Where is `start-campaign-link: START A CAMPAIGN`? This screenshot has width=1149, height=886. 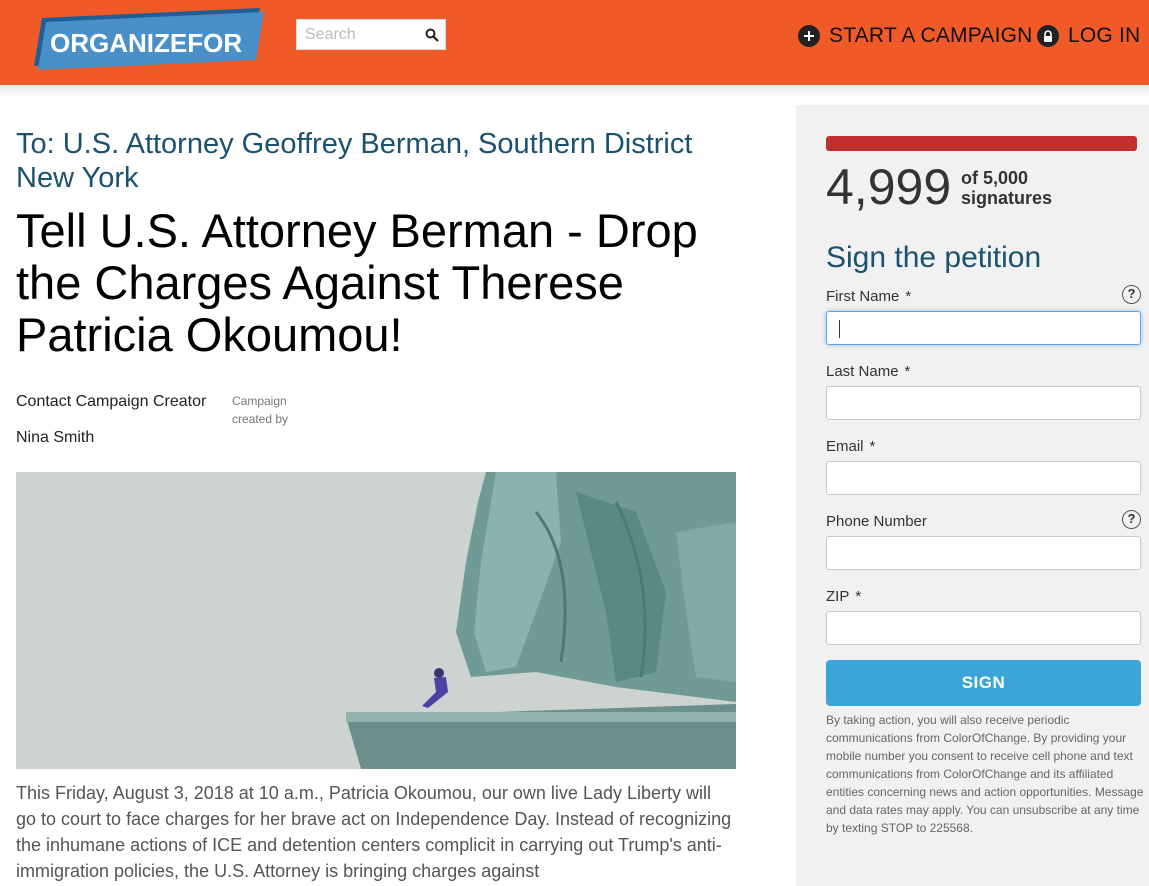 start-campaign-link: START A CAMPAIGN is located at coordinates (915, 36).